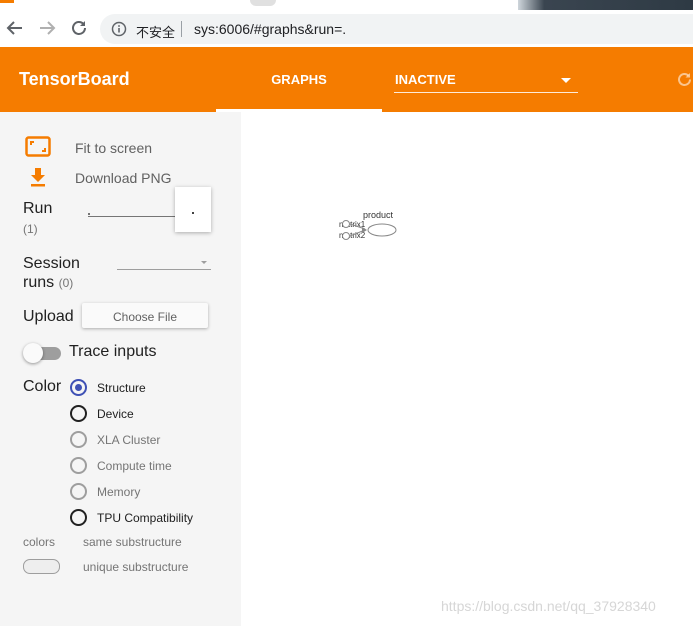  What do you see at coordinates (134, 466) in the screenshot?
I see `color-option-label: Compute time` at bounding box center [134, 466].